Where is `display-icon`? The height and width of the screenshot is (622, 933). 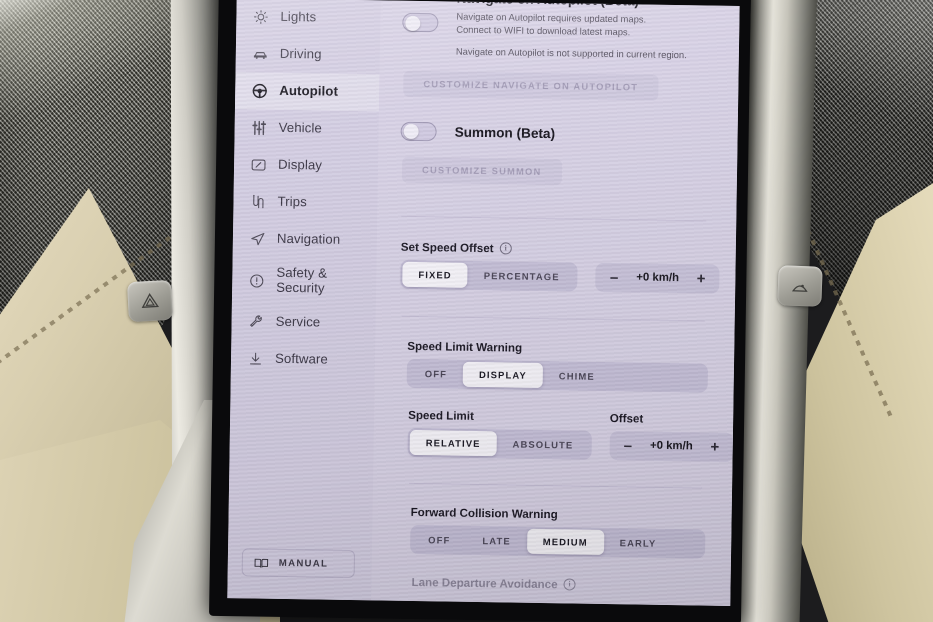
display-icon is located at coordinates (258, 164).